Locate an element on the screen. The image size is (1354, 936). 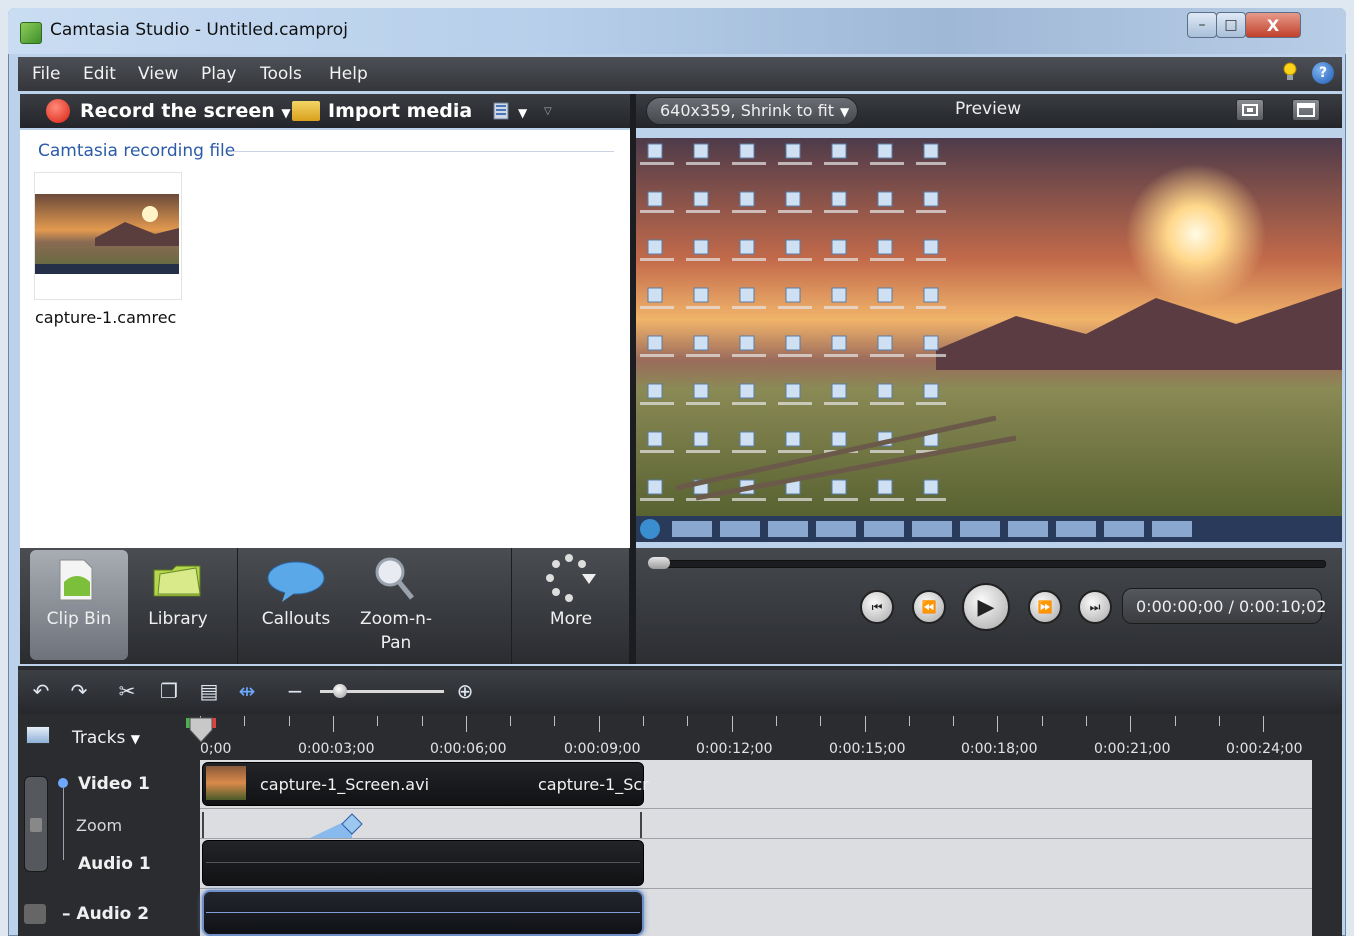
track-audio-2: – Audio 2 is located at coordinates (105, 914).